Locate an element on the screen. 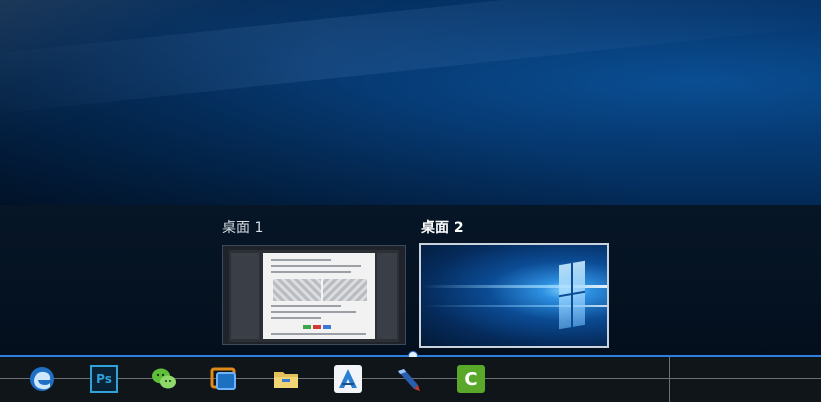  preview-document is located at coordinates (319, 296).